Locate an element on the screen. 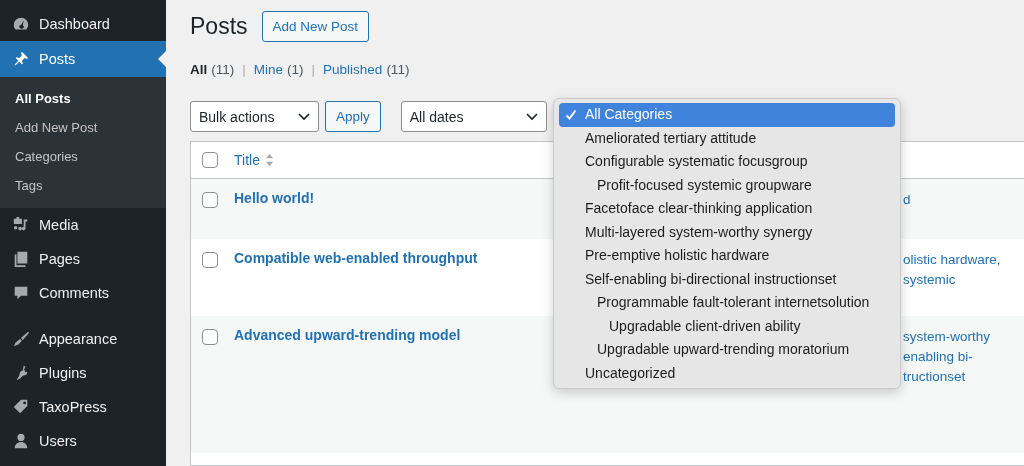  post-title-link: Compatible web-enabled throughput is located at coordinates (356, 258).